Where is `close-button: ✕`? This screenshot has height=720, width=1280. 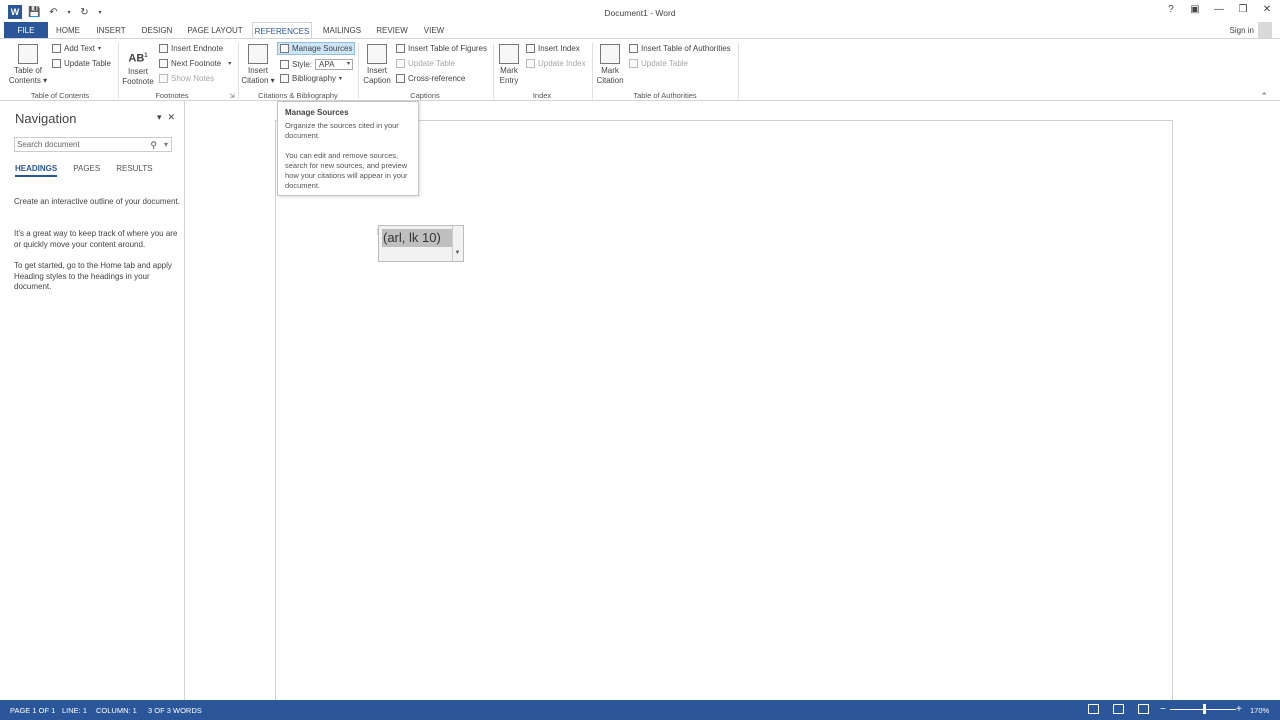
close-button: ✕ is located at coordinates (1267, 9).